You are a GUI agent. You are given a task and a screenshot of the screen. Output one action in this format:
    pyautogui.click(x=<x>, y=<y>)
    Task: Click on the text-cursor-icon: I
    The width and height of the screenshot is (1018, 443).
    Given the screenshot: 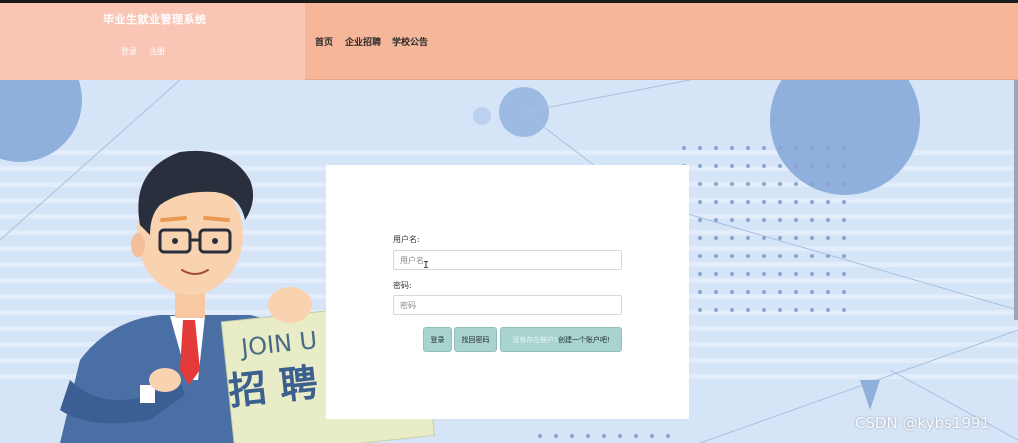 What is the action you would take?
    pyautogui.click(x=426, y=265)
    